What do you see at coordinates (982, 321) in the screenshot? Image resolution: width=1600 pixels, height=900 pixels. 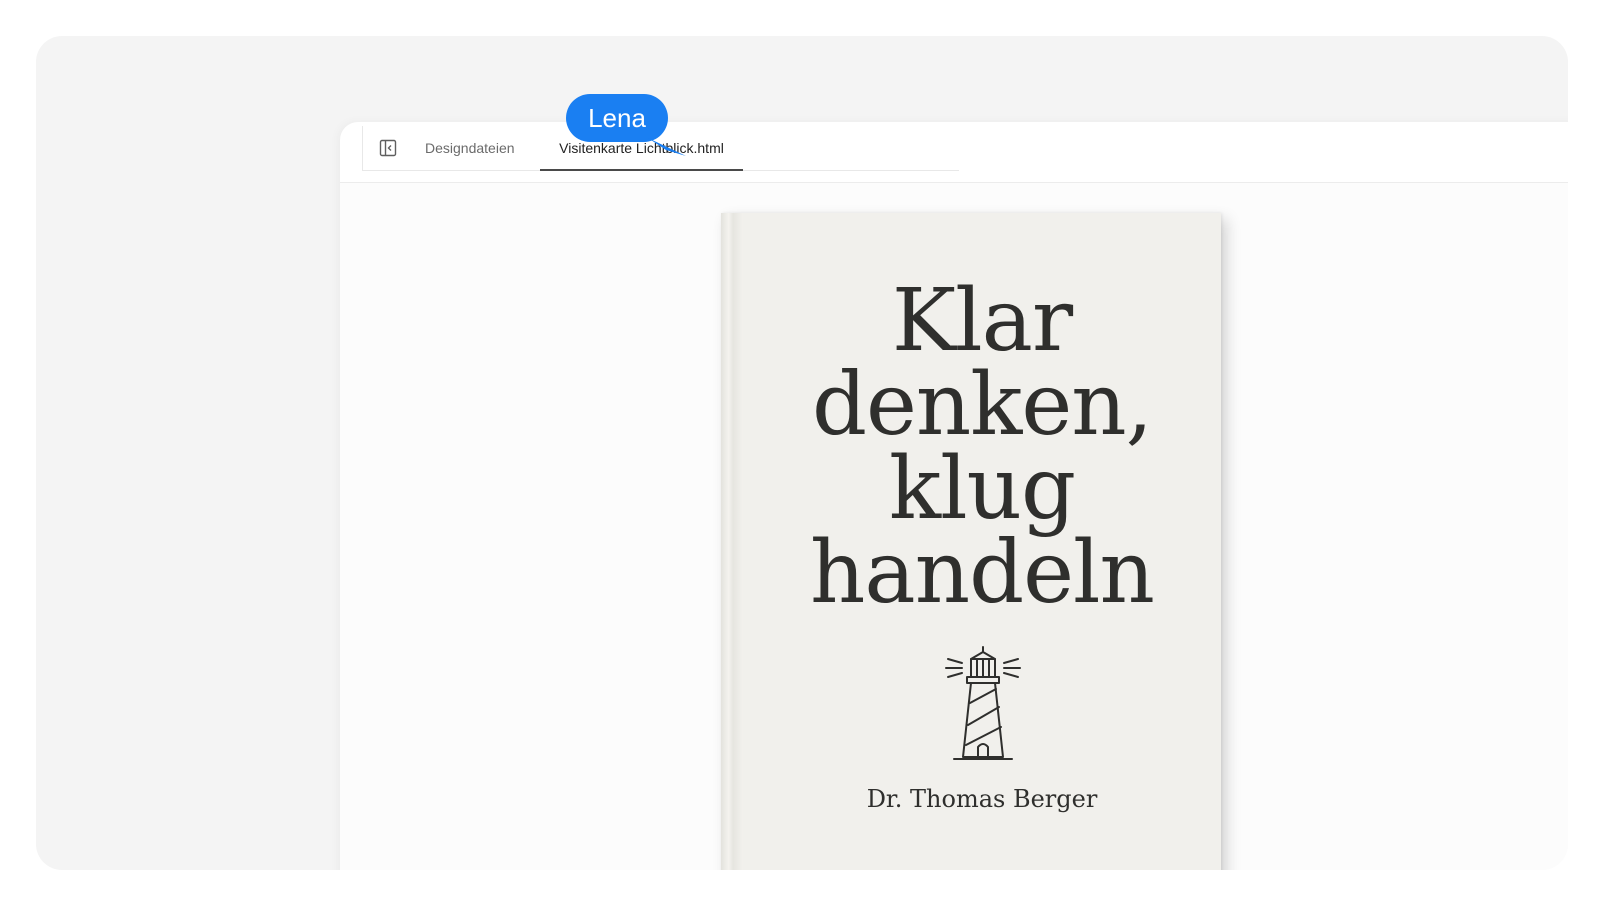 I see `book-title-line: Klar` at bounding box center [982, 321].